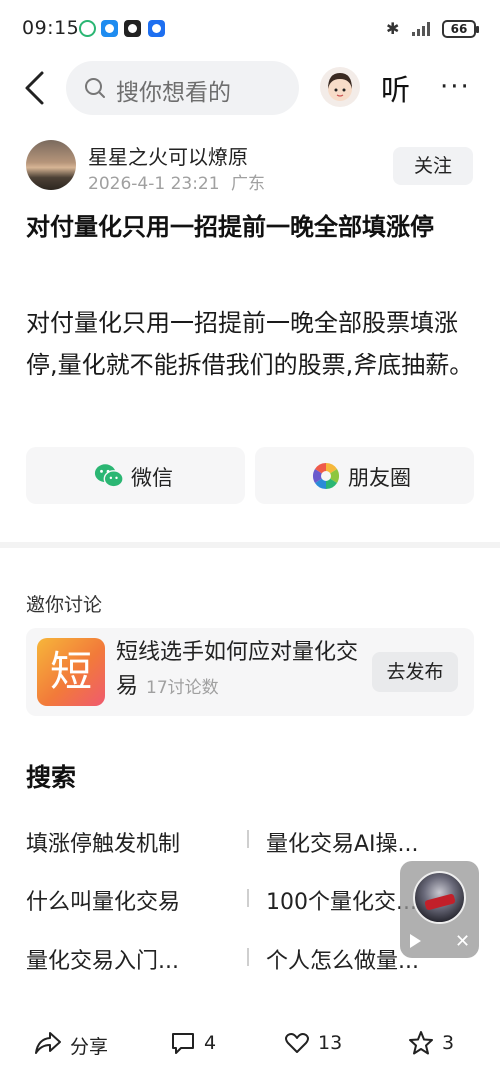  Describe the element at coordinates (183, 1043) in the screenshot. I see `comment-icon` at that location.